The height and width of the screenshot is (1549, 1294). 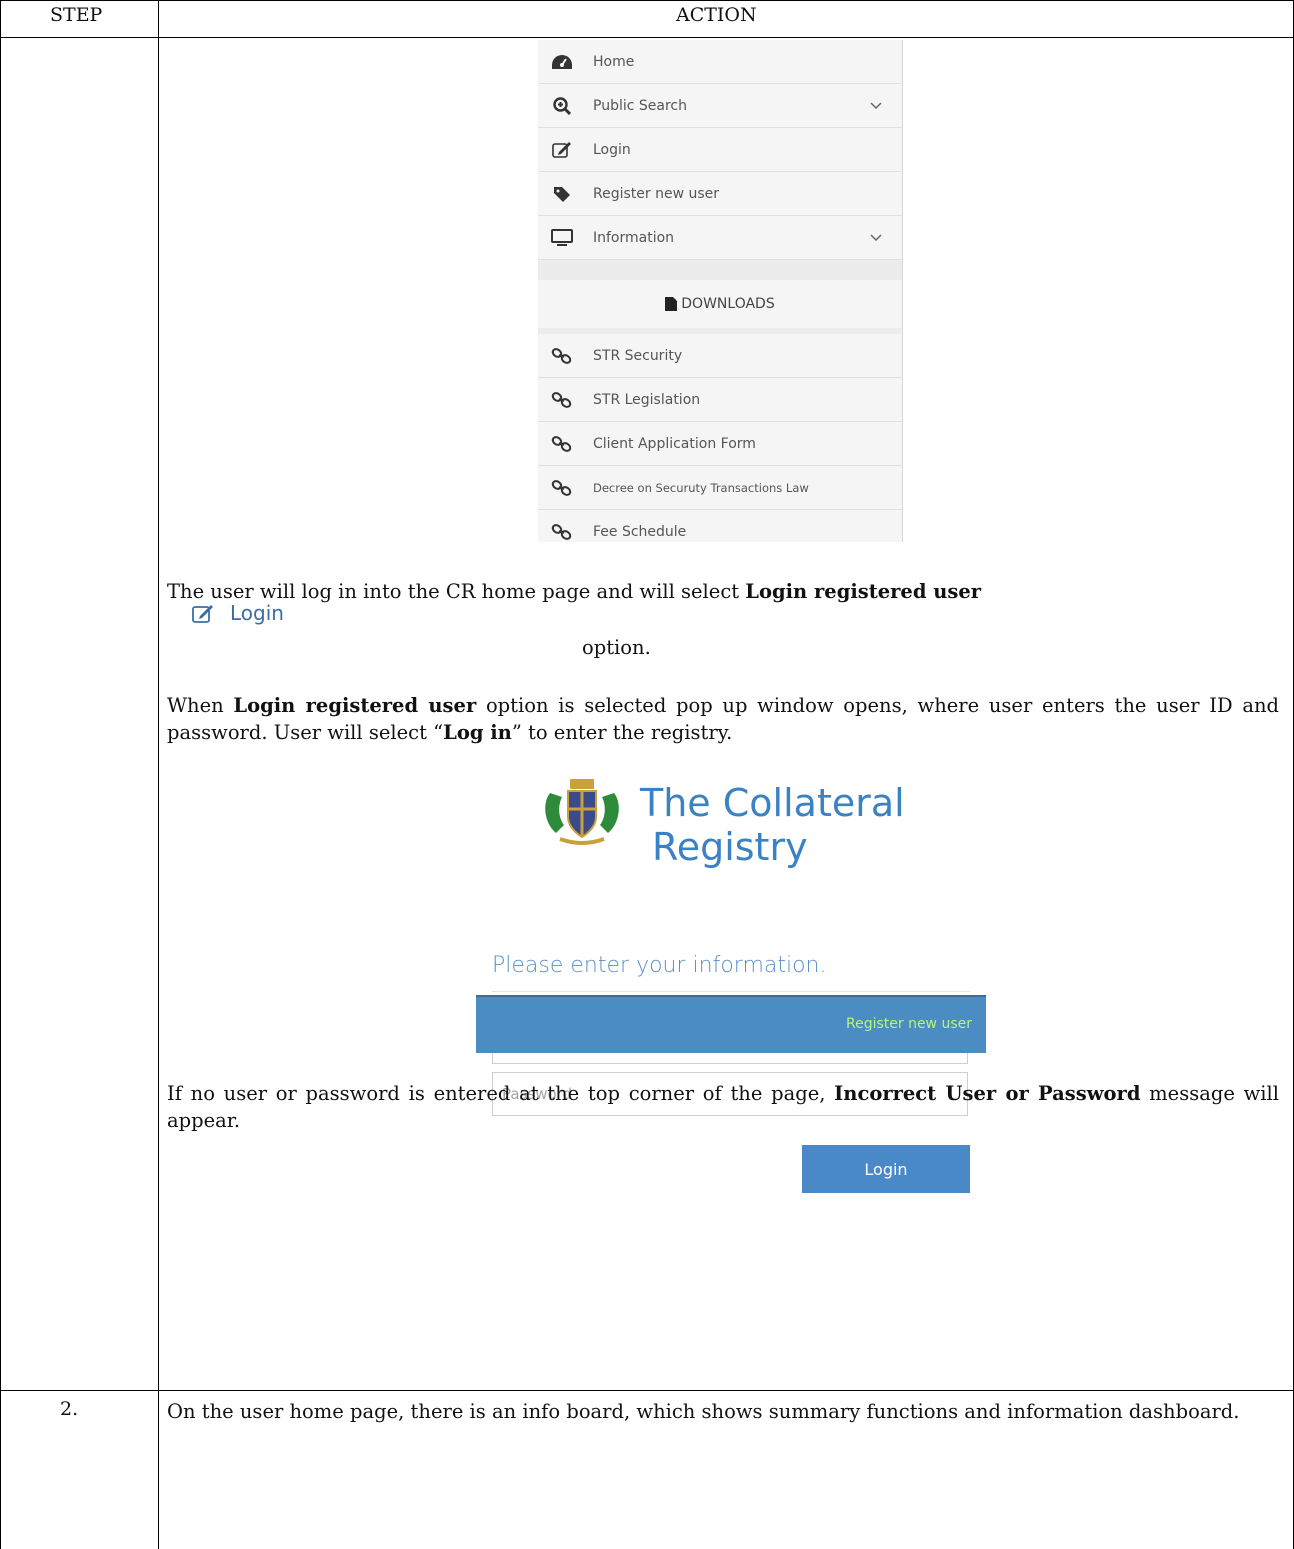 What do you see at coordinates (772, 803) in the screenshot?
I see `title-line-1: The Collateral` at bounding box center [772, 803].